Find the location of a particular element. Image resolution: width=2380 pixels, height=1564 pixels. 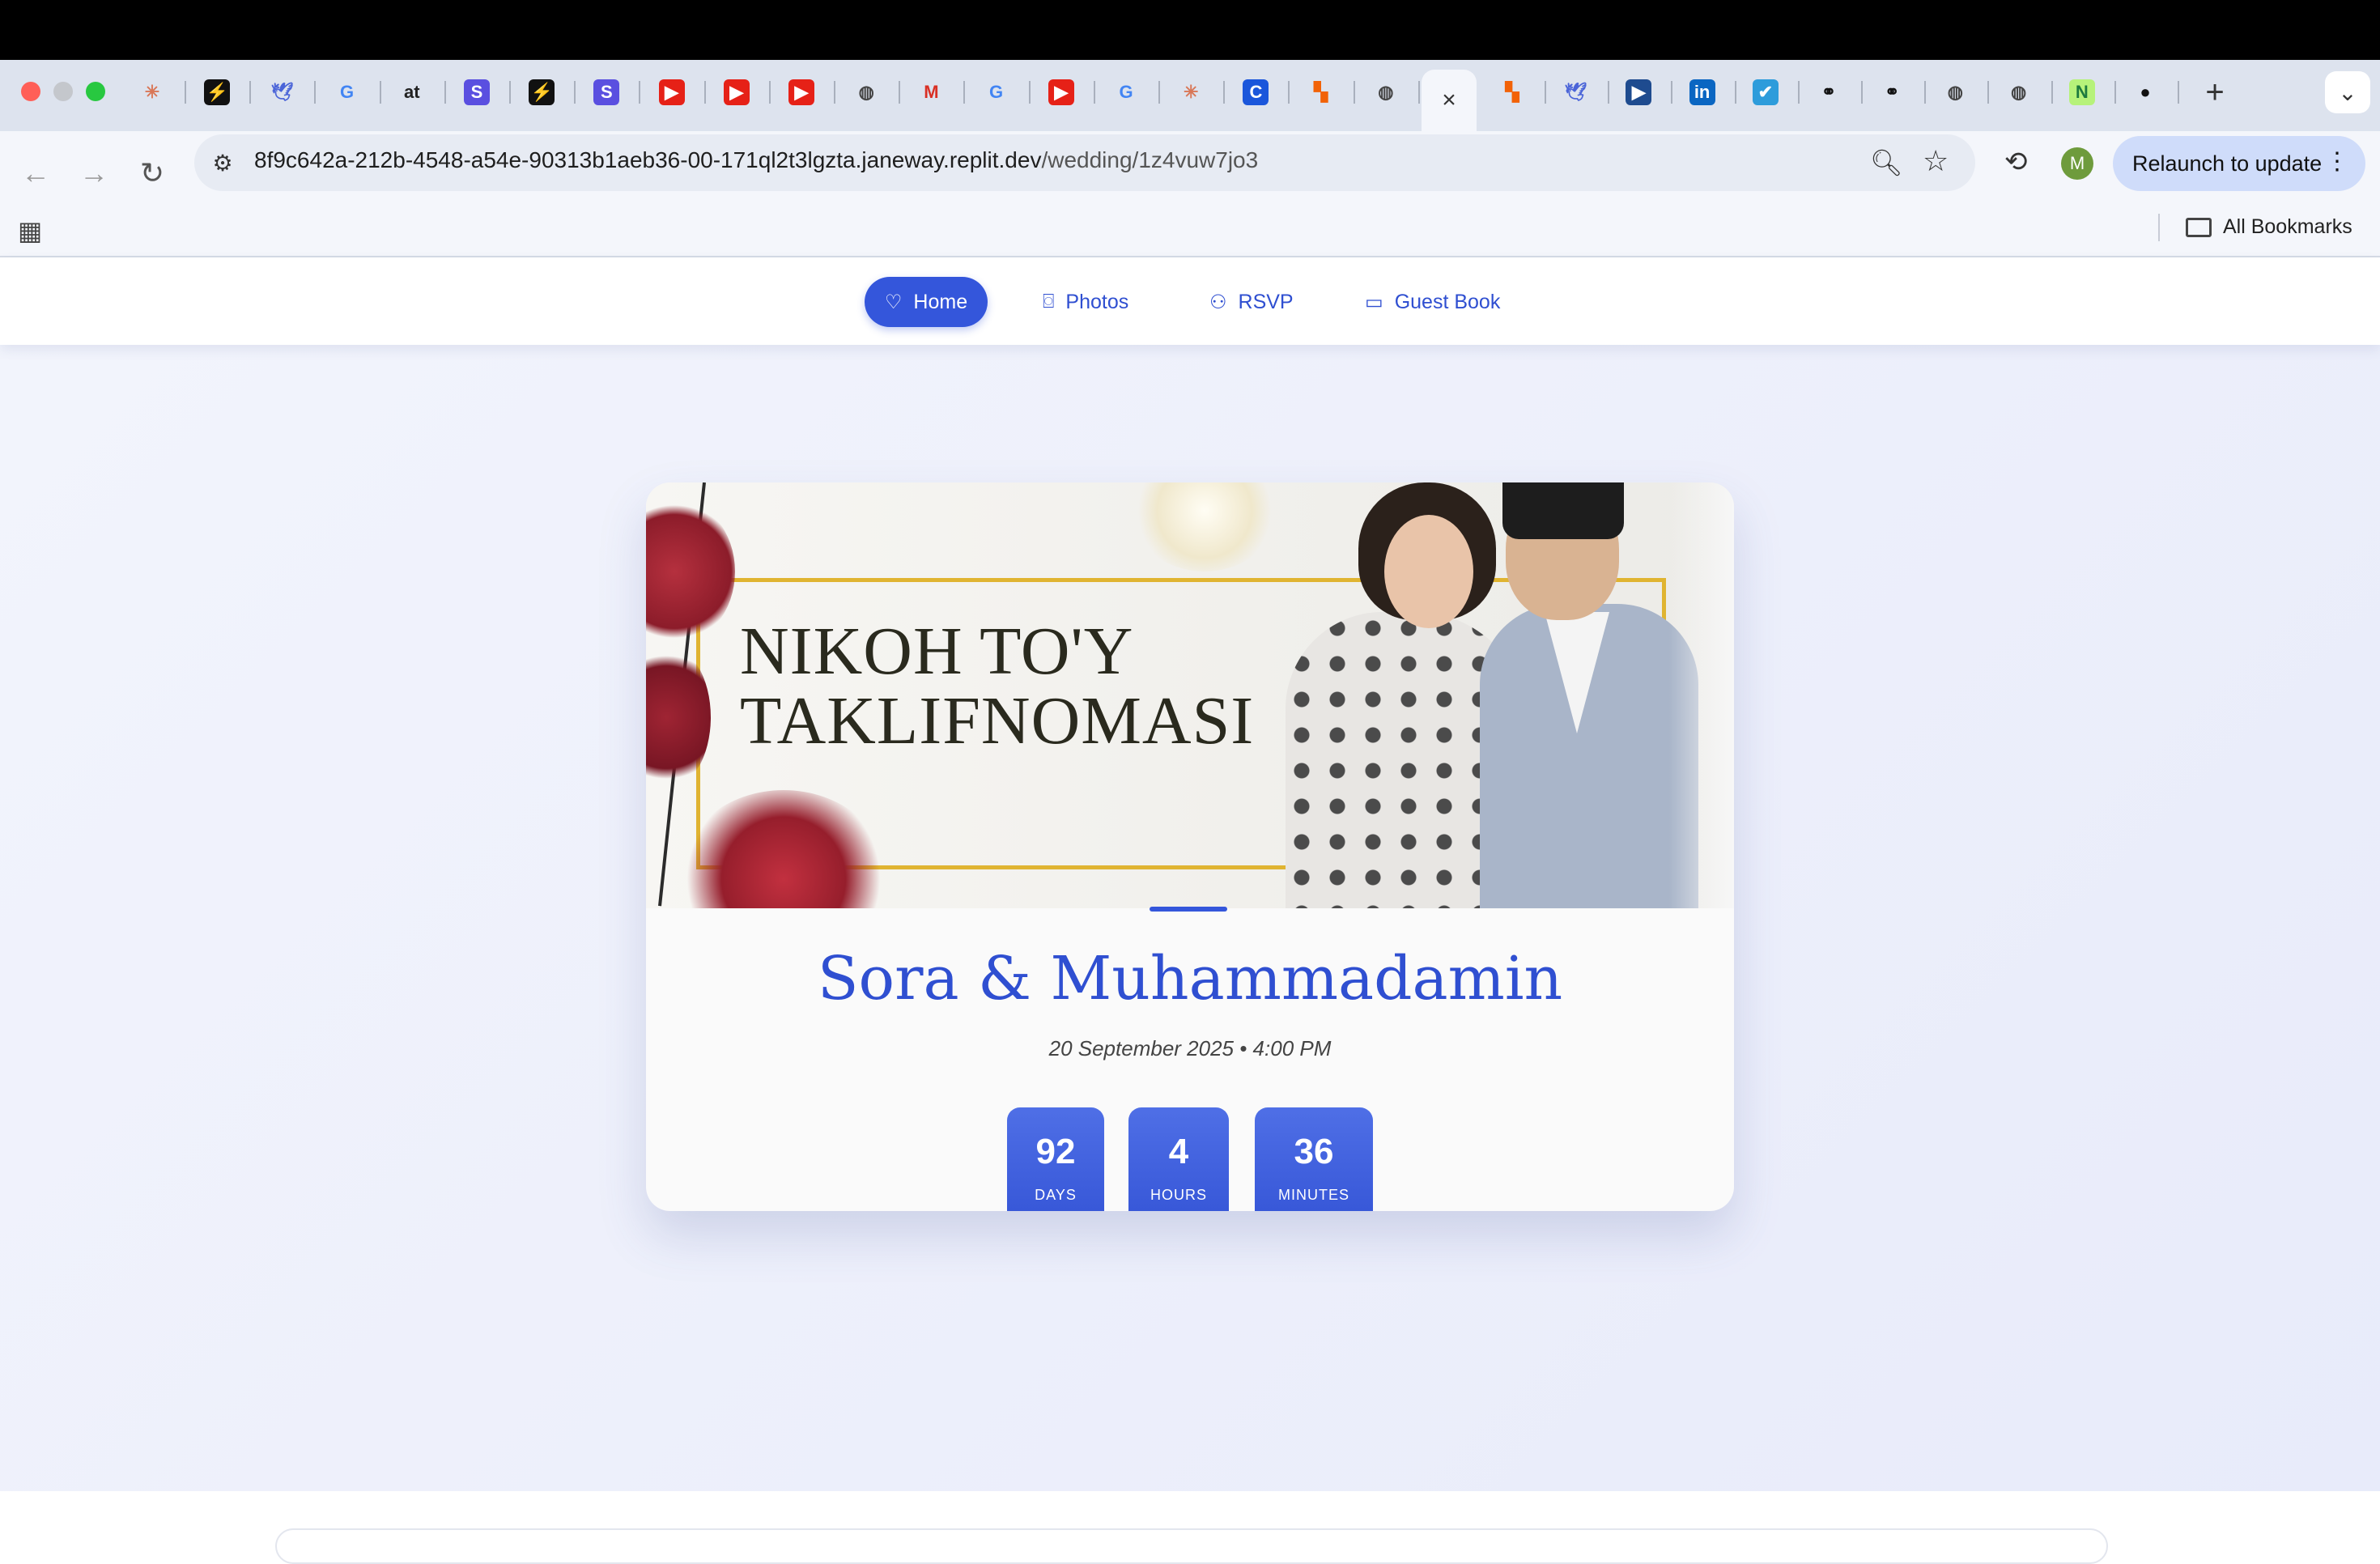

forward-button: → is located at coordinates (94, 174).